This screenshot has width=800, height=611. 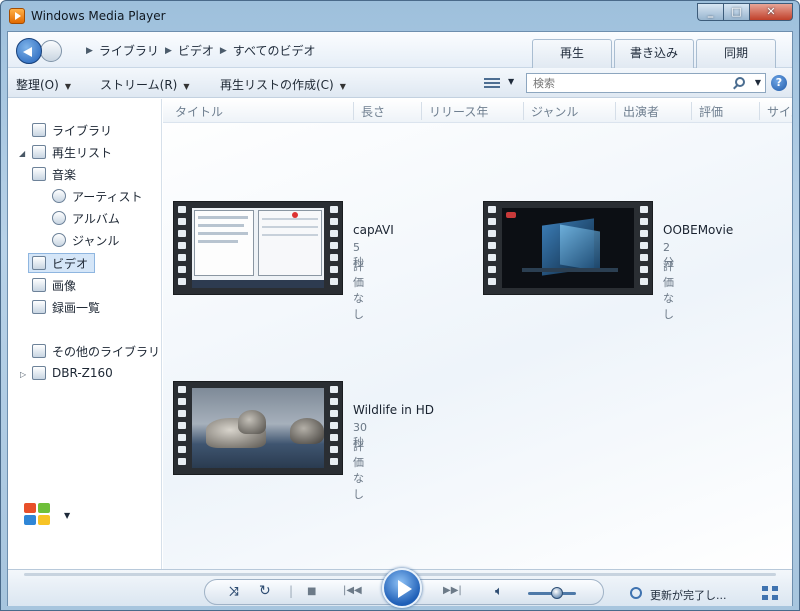 What do you see at coordinates (76, 307) in the screenshot?
I see `sidebar-item-label: 録画一覧` at bounding box center [76, 307].